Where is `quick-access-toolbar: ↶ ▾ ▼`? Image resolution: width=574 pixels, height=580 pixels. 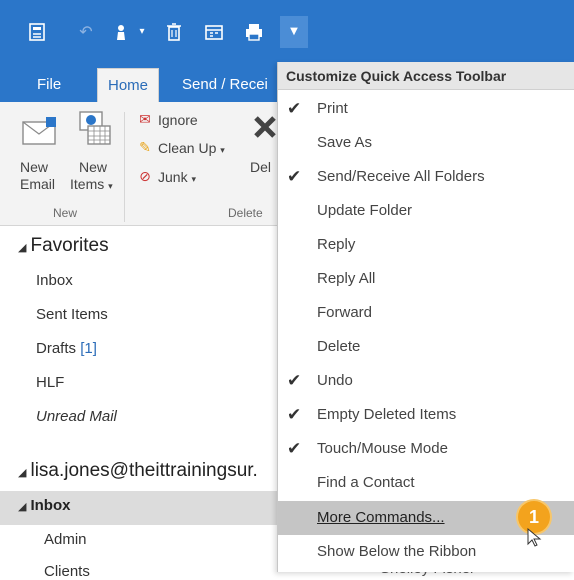
quick-access-toolbar: ↶ ▾ ▼ is located at coordinates (287, 31).